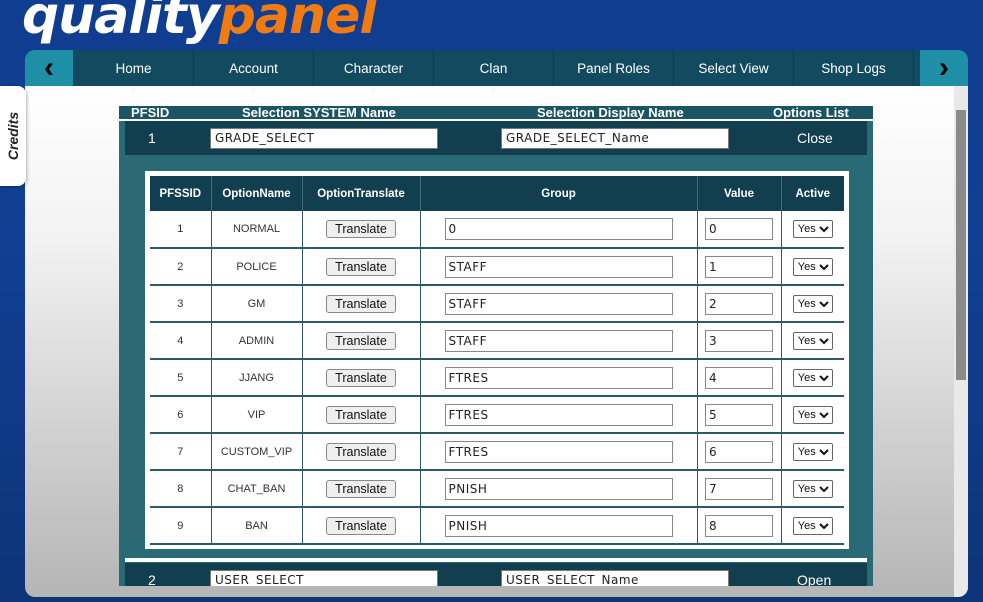 Image resolution: width=983 pixels, height=602 pixels. Describe the element at coordinates (615, 578) in the screenshot. I see `display-name-input: USER_SELECT_Name` at that location.